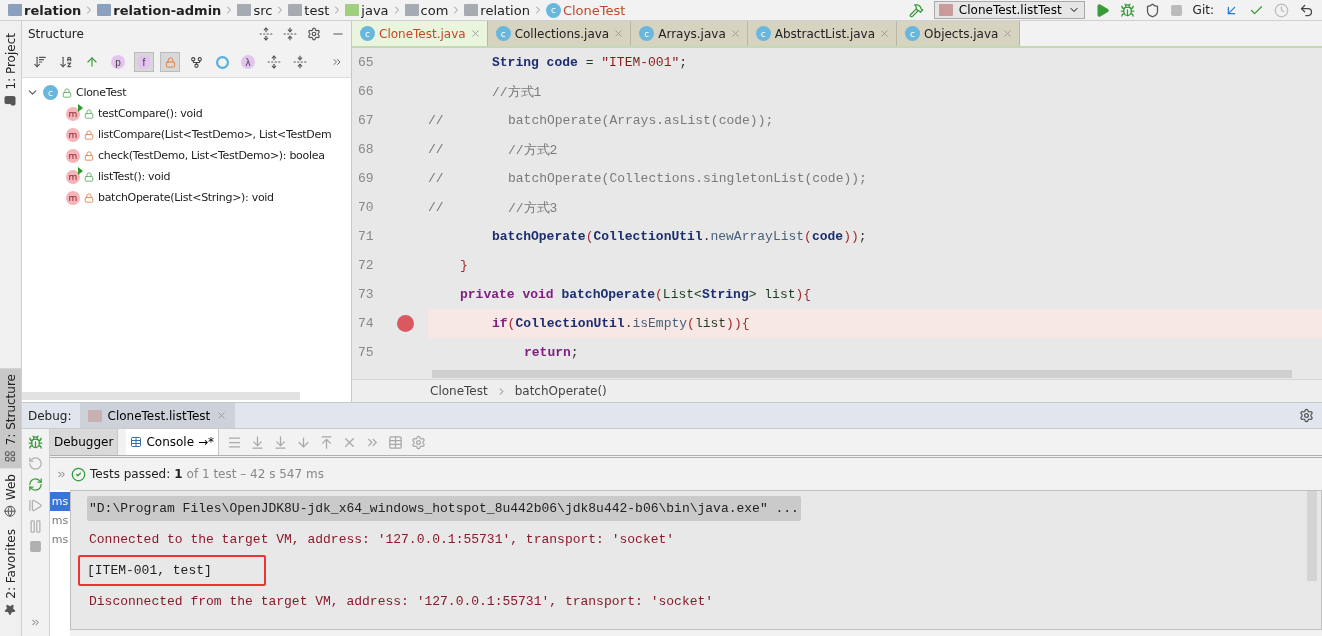 The width and height of the screenshot is (1322, 636). What do you see at coordinates (493, 150) in the screenshot?
I see `code-line: // //方式2` at bounding box center [493, 150].